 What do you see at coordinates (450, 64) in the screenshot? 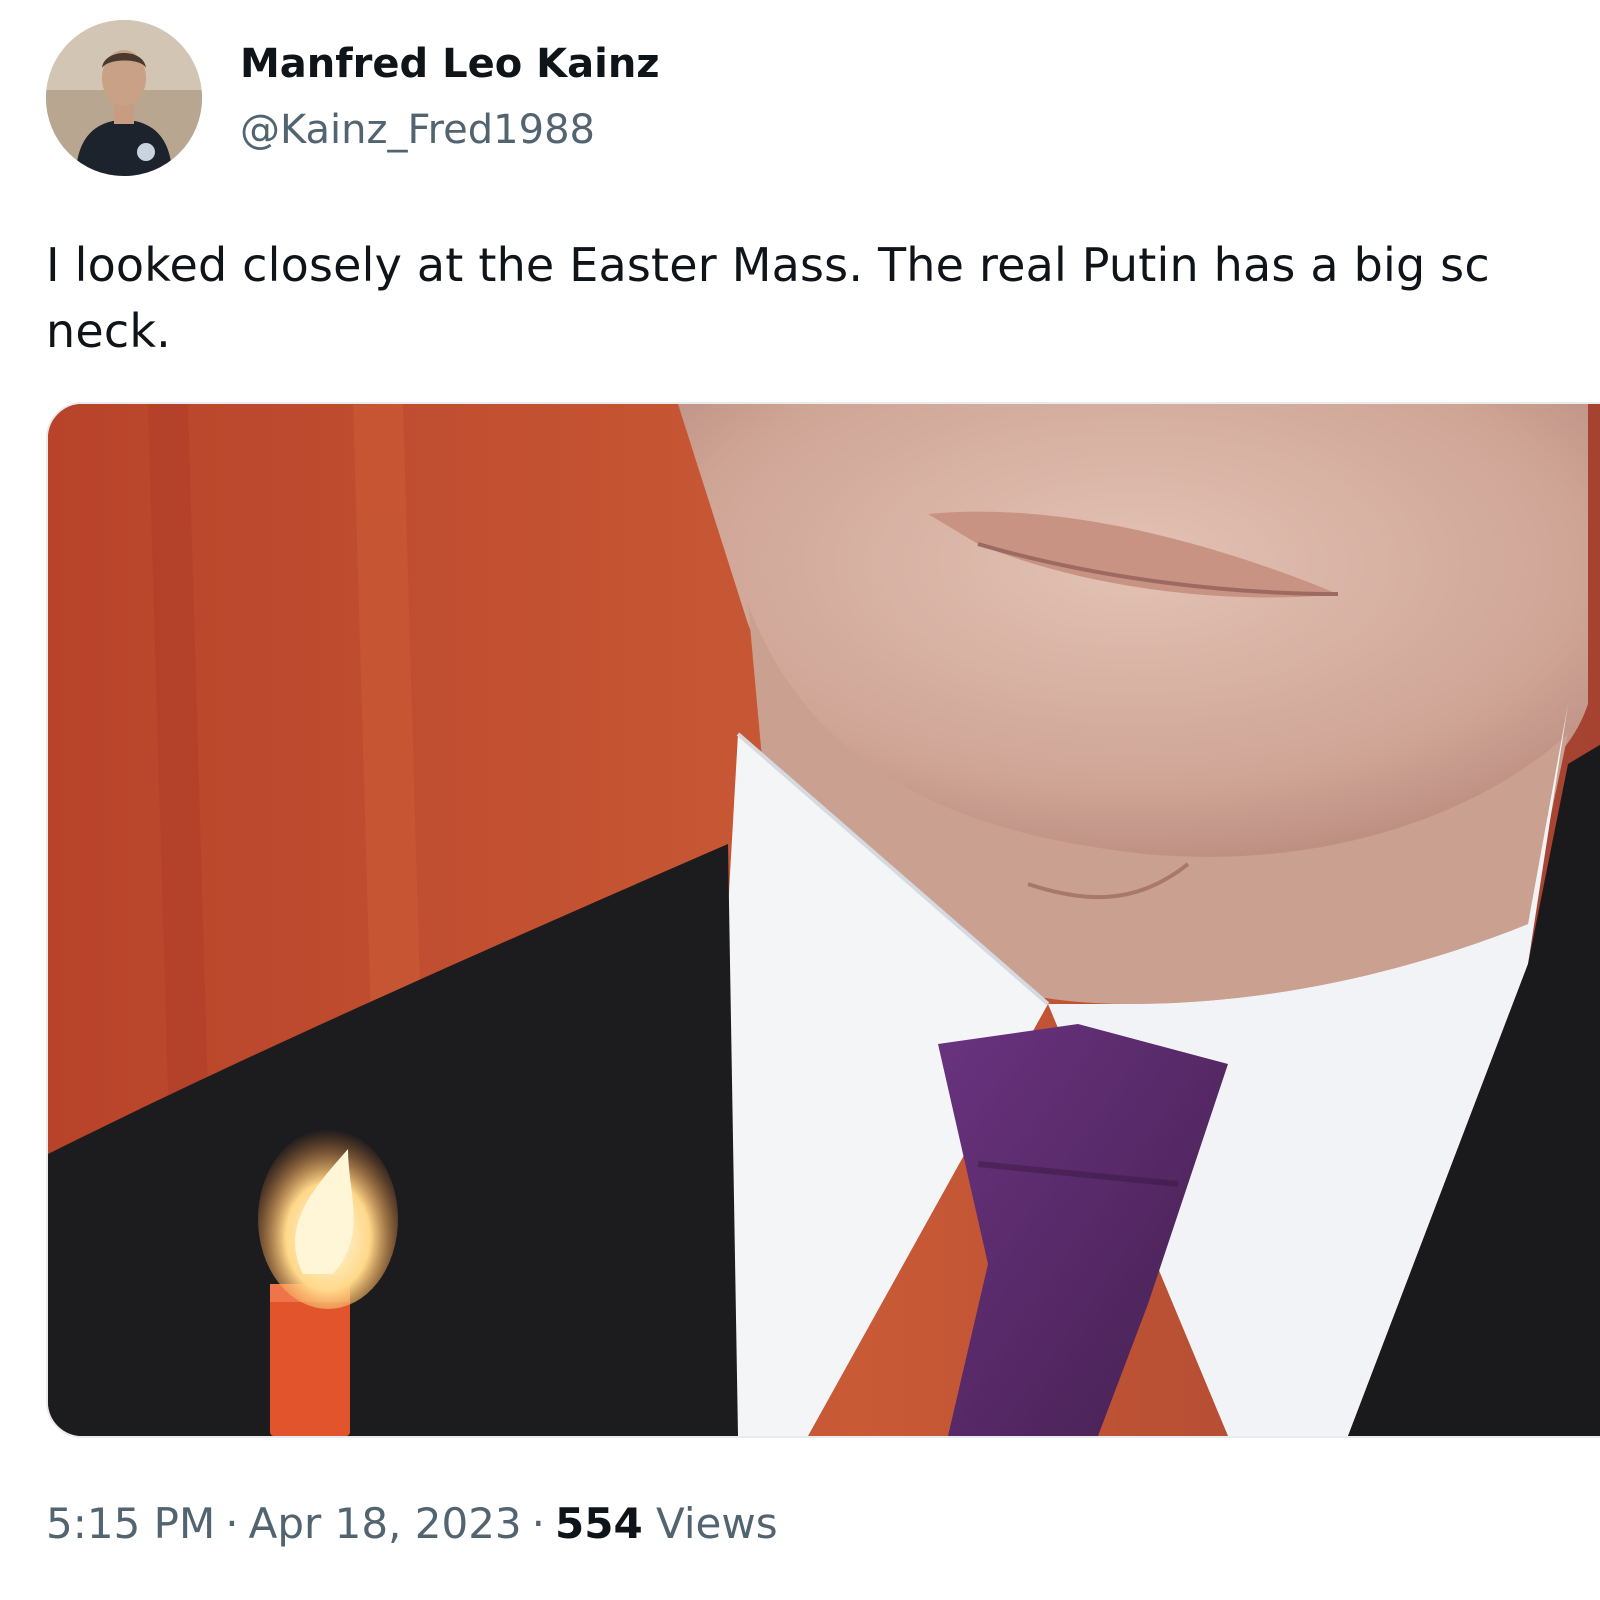
I see `author-display-name: Manfred Leo Kainz` at bounding box center [450, 64].